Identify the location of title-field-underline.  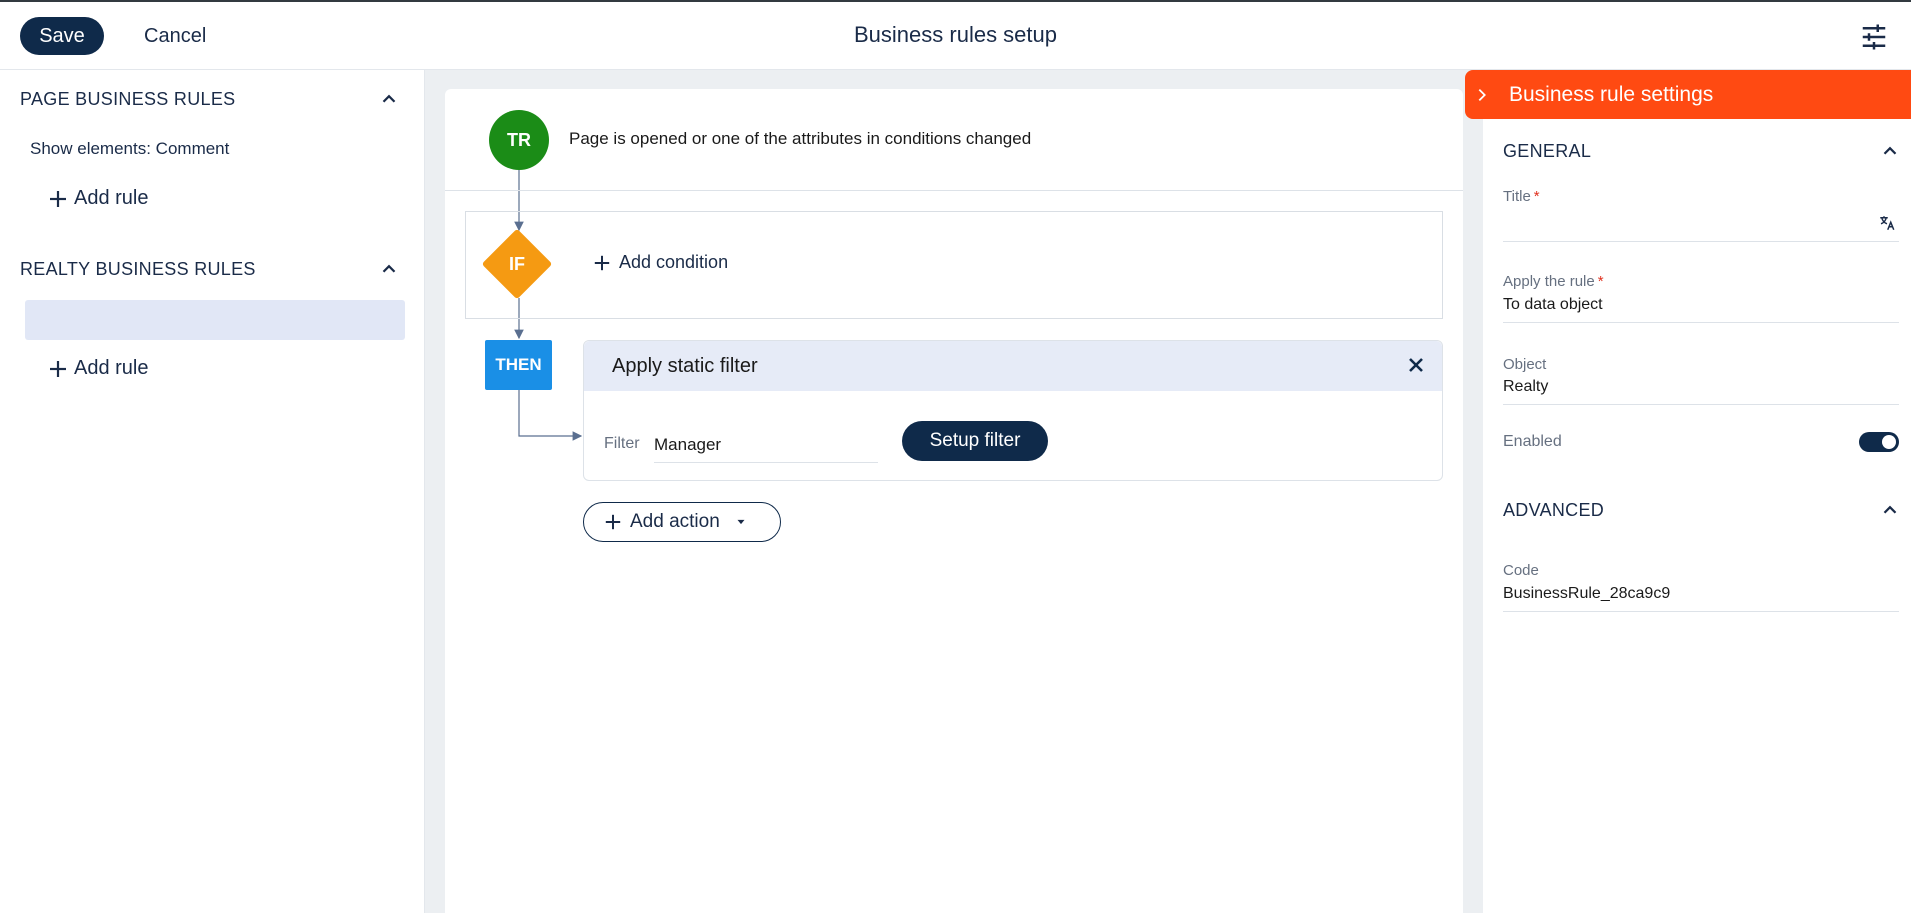
(1701, 241).